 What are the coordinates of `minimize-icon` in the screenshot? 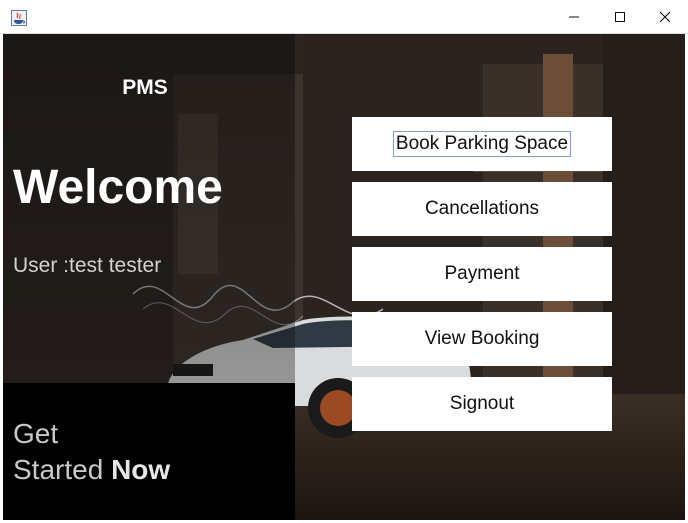 It's located at (574, 17).